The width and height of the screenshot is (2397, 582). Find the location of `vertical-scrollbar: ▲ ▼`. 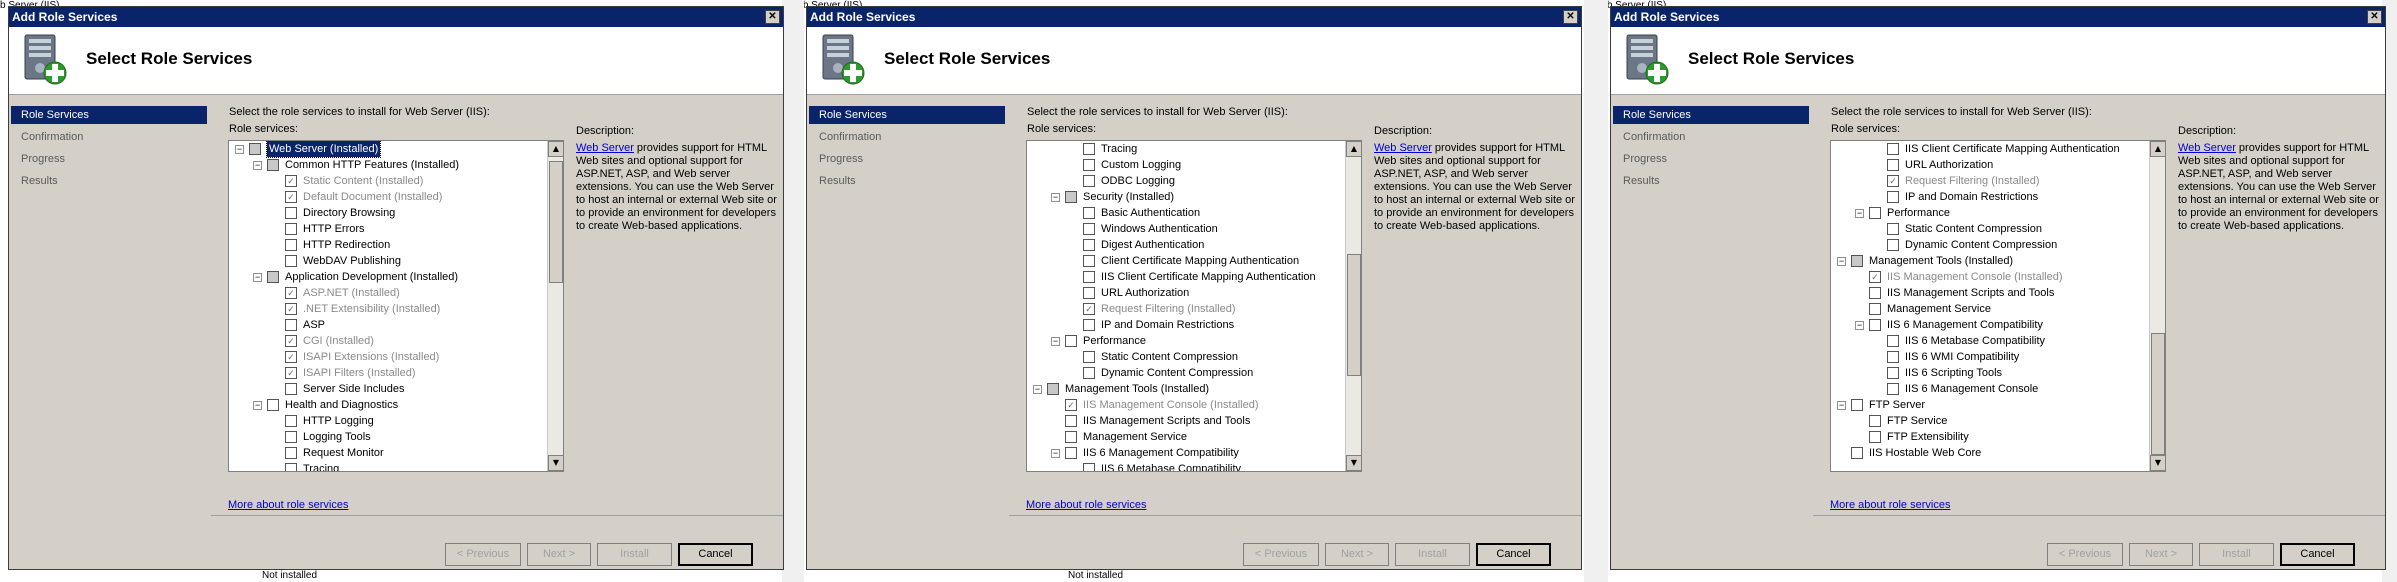

vertical-scrollbar: ▲ ▼ is located at coordinates (1353, 306).